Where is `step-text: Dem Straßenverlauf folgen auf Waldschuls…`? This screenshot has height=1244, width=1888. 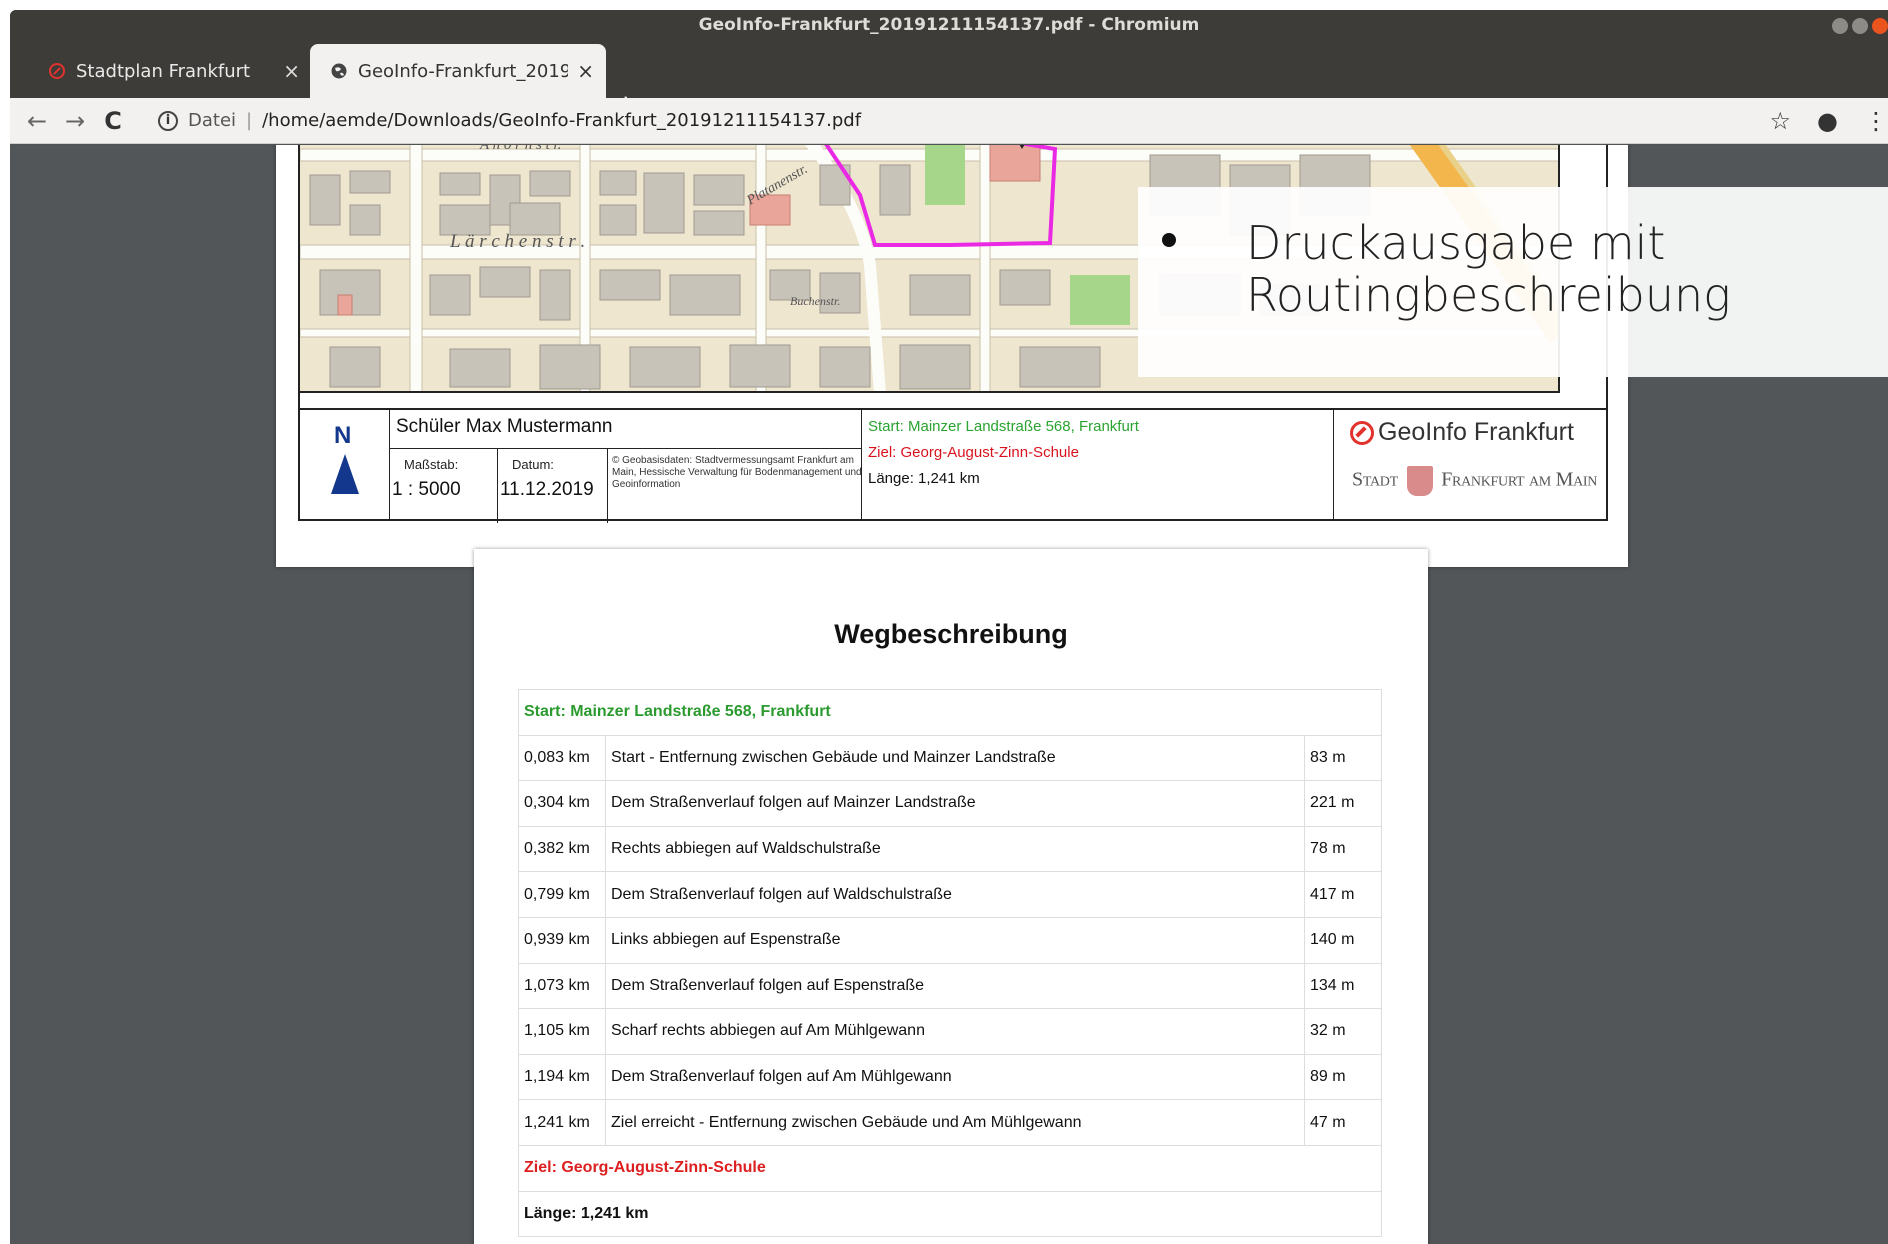
step-text: Dem Straßenverlauf folgen auf Waldschuls… is located at coordinates (955, 894).